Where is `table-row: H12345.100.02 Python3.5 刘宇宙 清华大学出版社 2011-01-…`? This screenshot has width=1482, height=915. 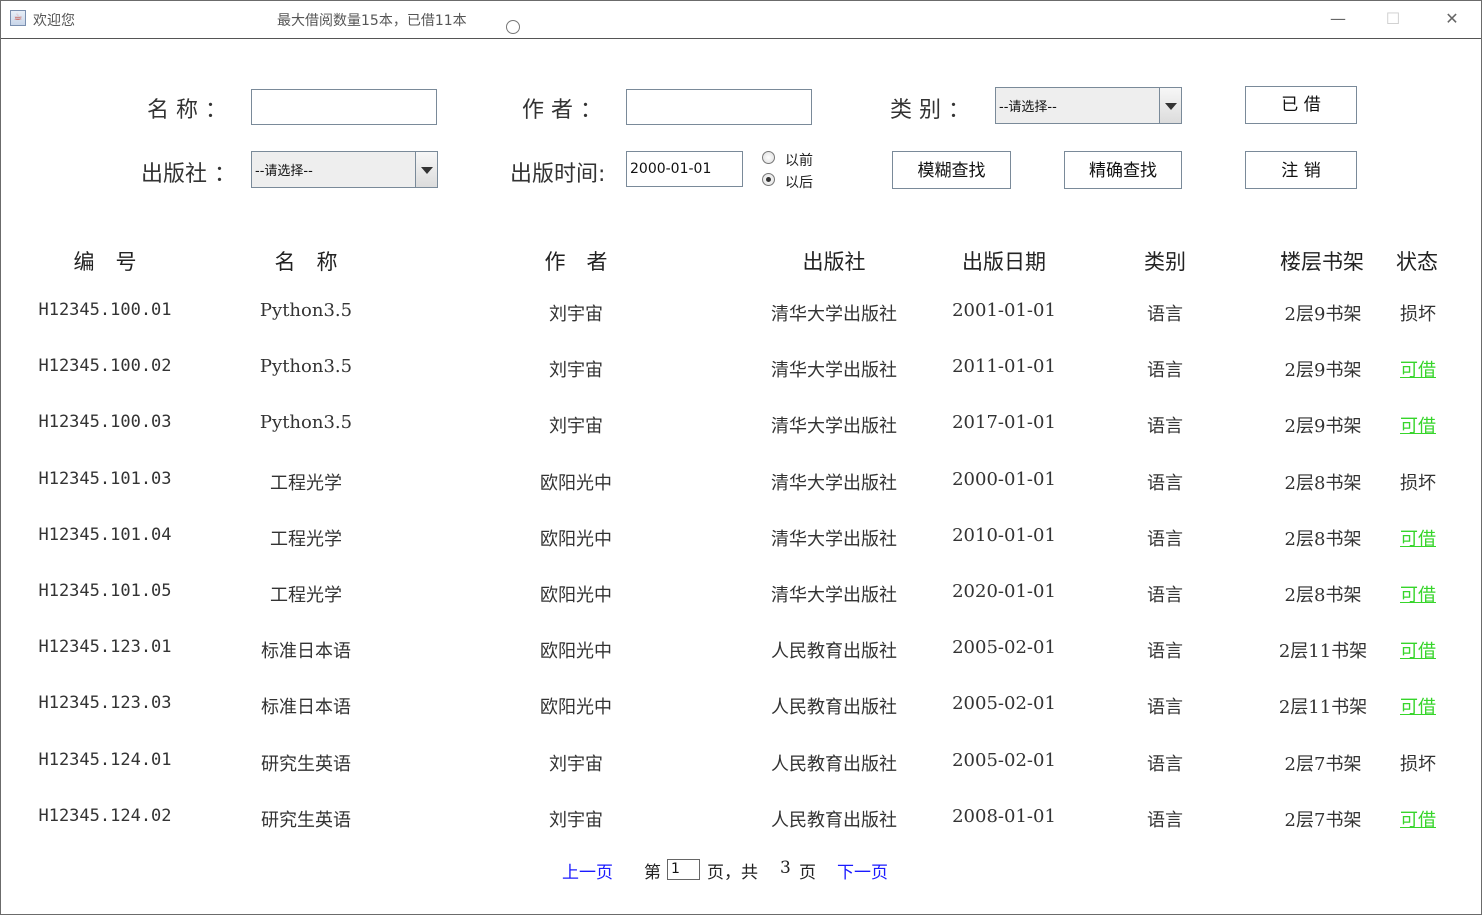 table-row: H12345.100.02 Python3.5 刘宇宙 清华大学出版社 2011-01-… is located at coordinates (740, 376).